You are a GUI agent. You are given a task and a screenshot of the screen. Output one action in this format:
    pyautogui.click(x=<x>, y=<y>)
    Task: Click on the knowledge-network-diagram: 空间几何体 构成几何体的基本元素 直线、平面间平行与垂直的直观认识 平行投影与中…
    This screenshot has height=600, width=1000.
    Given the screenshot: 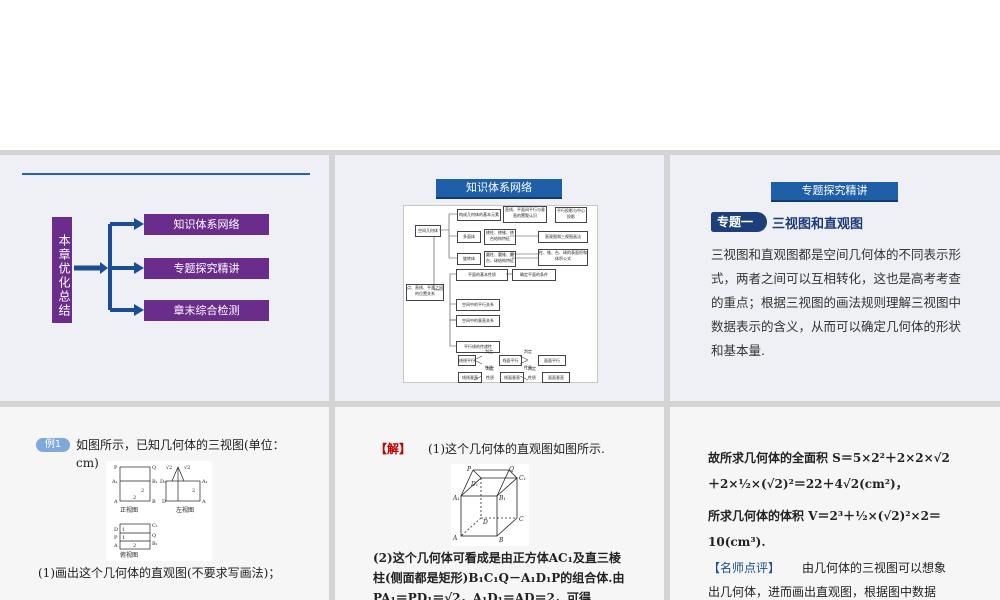 What is the action you would take?
    pyautogui.click(x=500, y=294)
    